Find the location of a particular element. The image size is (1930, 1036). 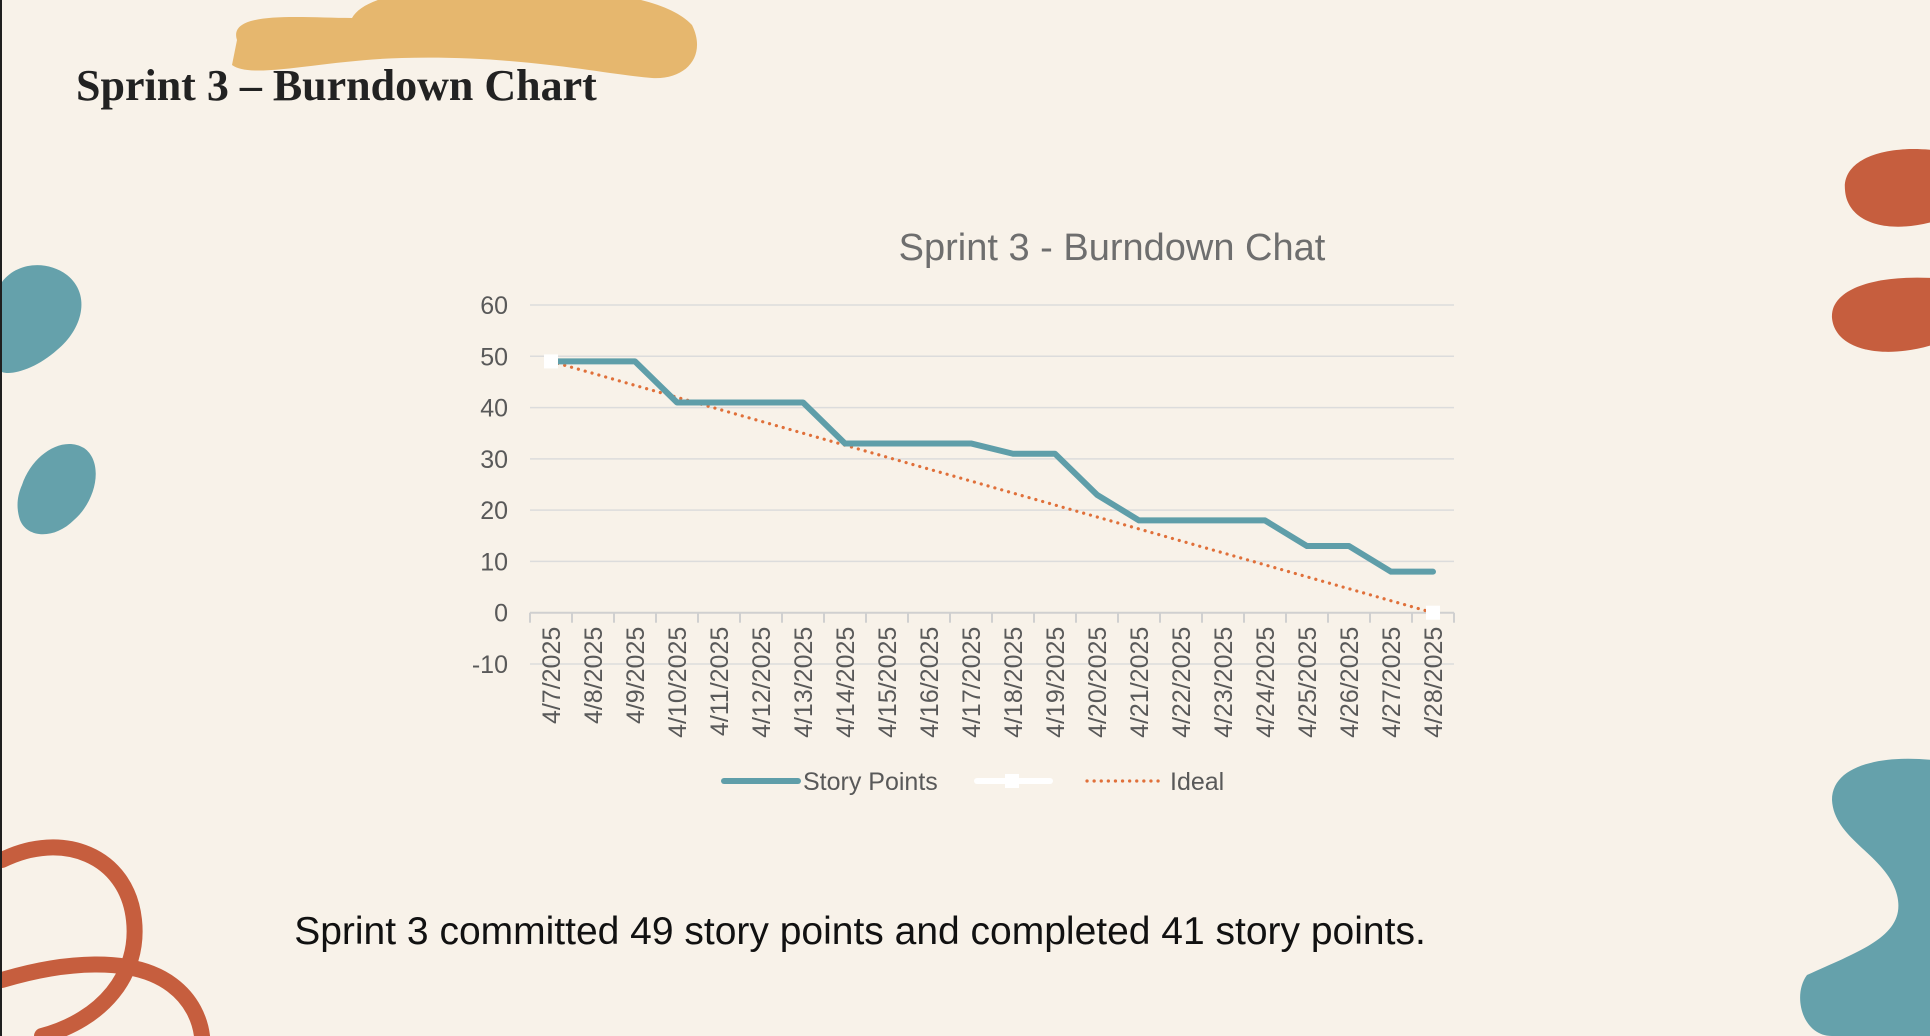

x-tick-label: 4/9/2025 is located at coordinates (636, 675).